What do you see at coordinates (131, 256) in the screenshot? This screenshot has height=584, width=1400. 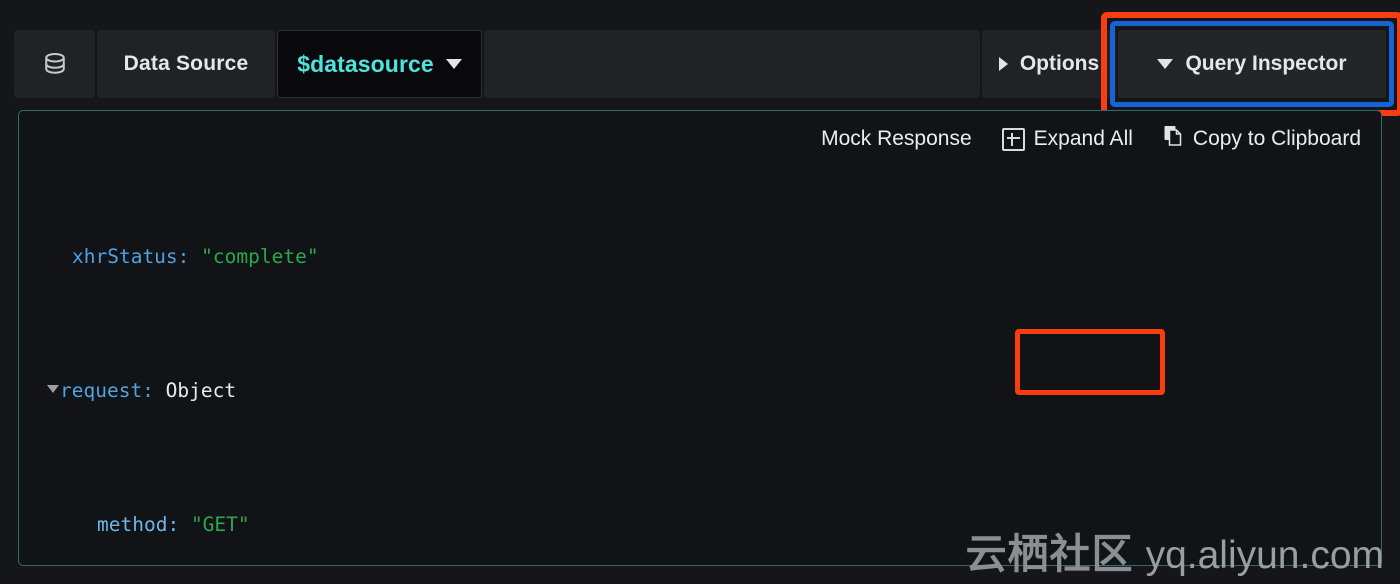 I see `json-key: xhrStatus:` at bounding box center [131, 256].